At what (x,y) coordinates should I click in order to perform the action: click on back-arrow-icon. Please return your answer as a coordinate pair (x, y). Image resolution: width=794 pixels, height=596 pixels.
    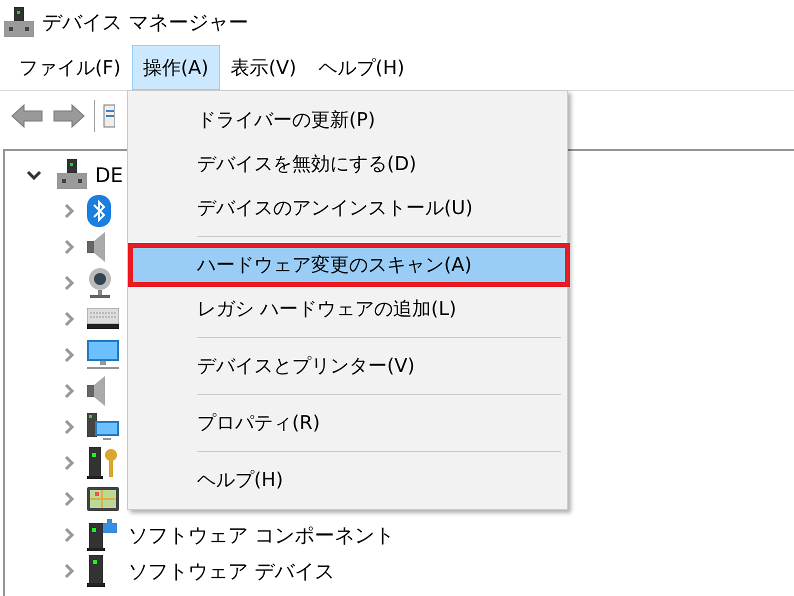
    Looking at the image, I should click on (27, 116).